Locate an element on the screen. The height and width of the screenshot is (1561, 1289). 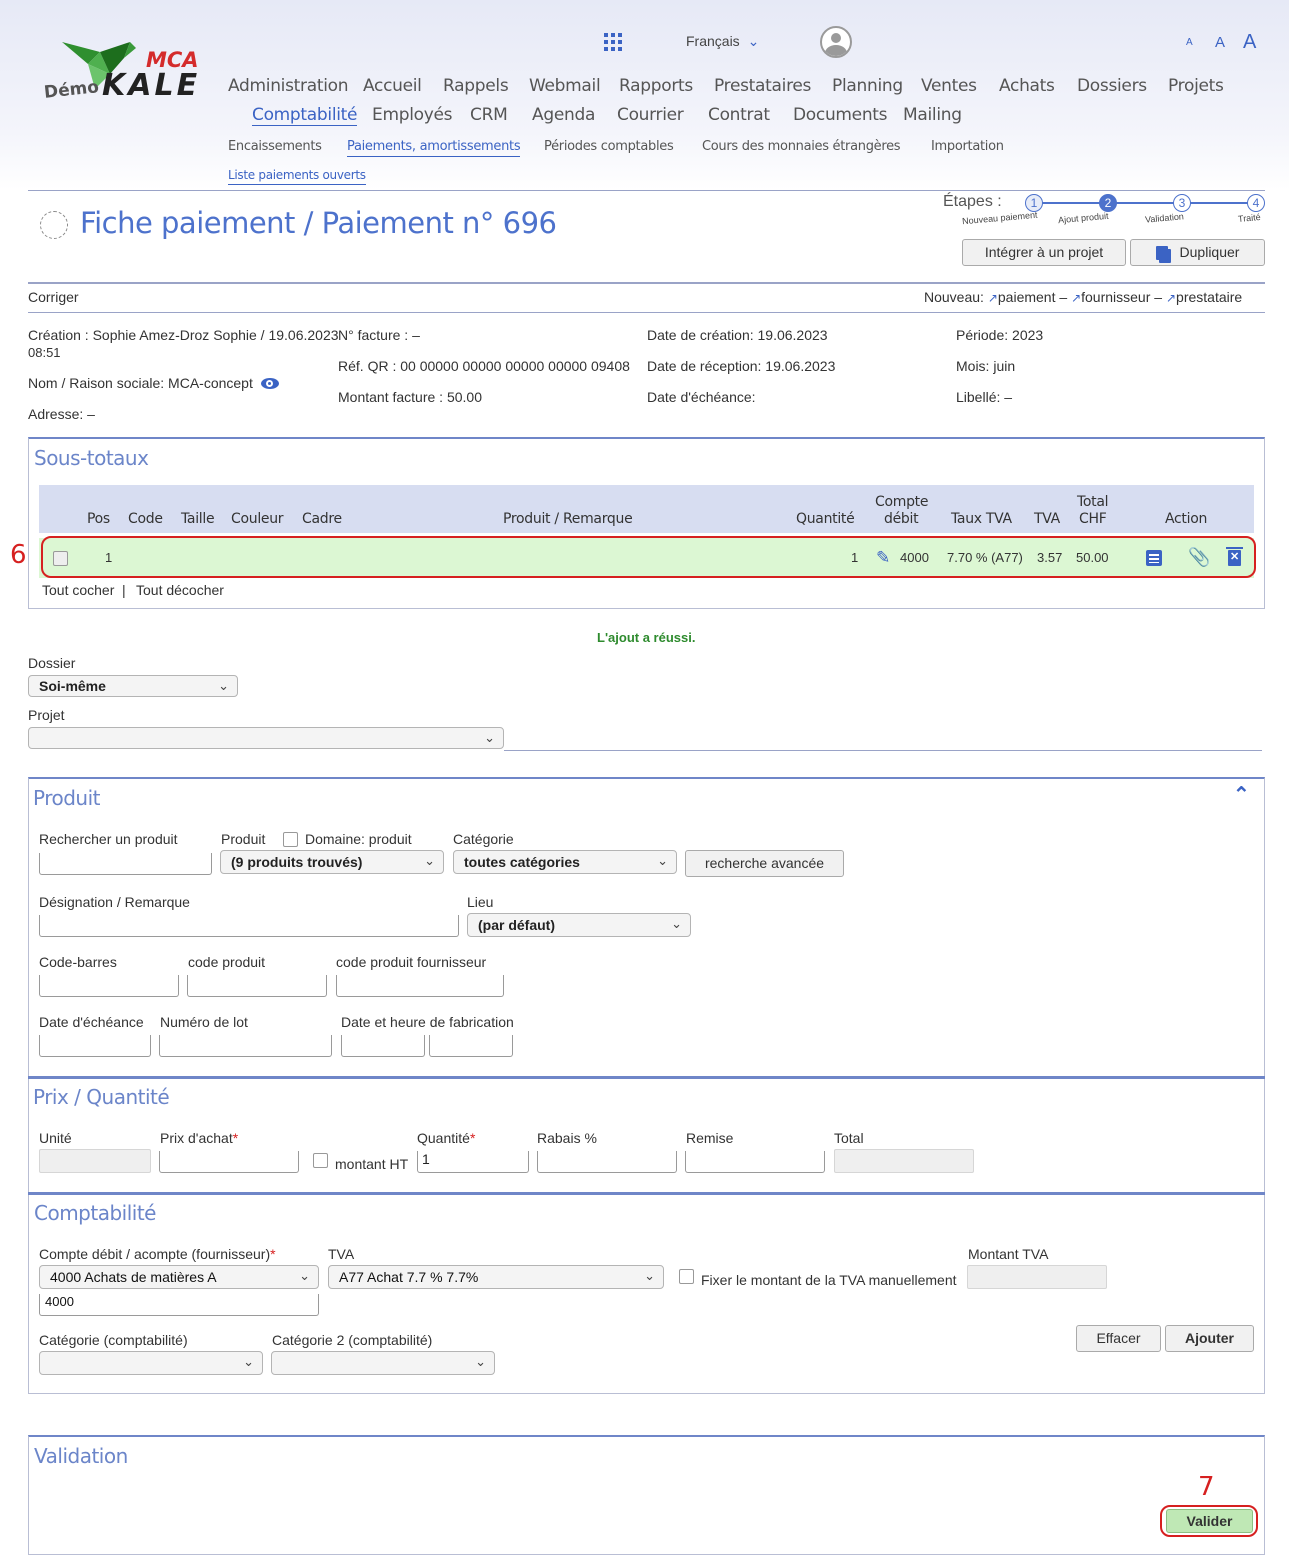
heure-fabrication-input is located at coordinates (471, 1046).